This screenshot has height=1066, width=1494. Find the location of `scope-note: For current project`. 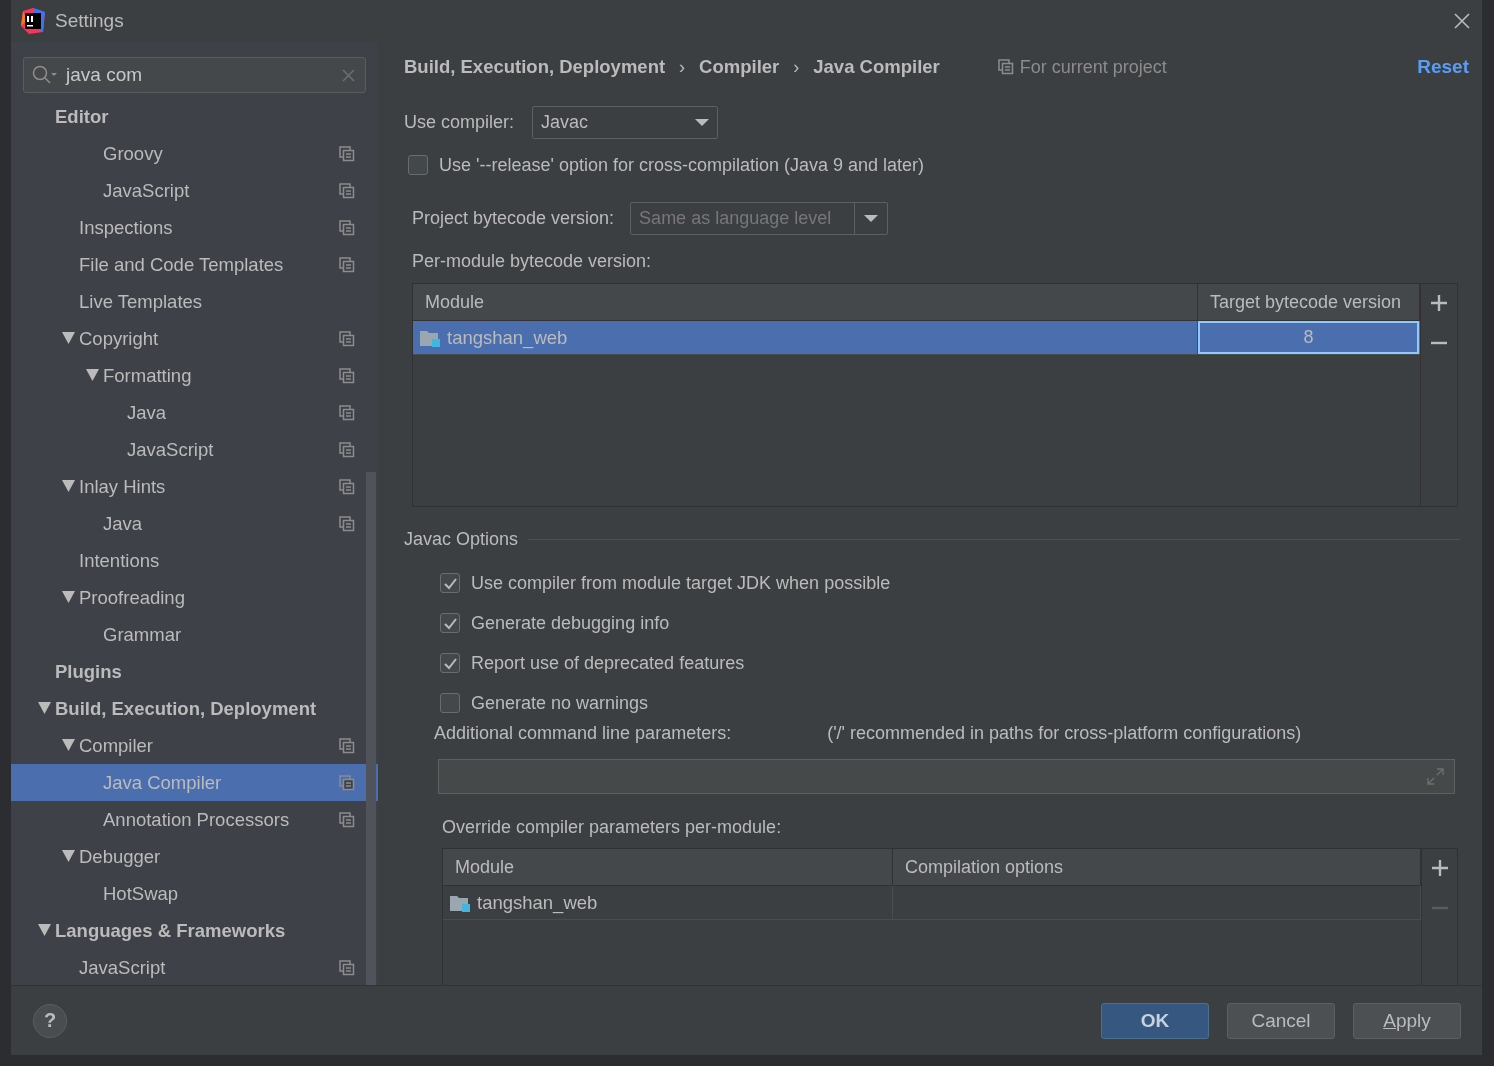

scope-note: For current project is located at coordinates (1093, 67).